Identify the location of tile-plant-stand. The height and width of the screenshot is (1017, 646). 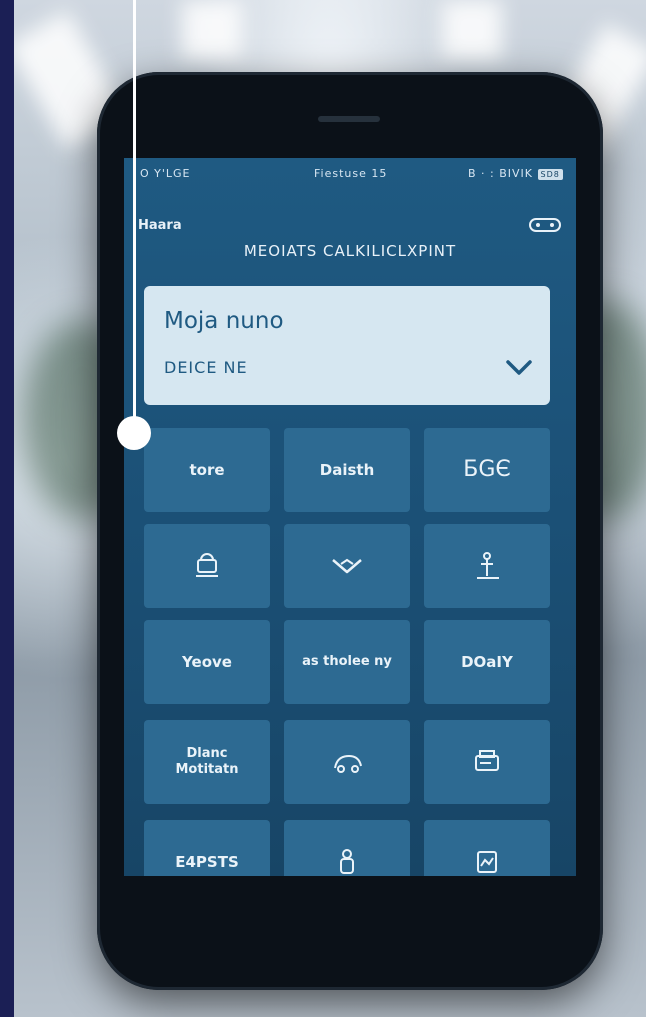
(487, 566).